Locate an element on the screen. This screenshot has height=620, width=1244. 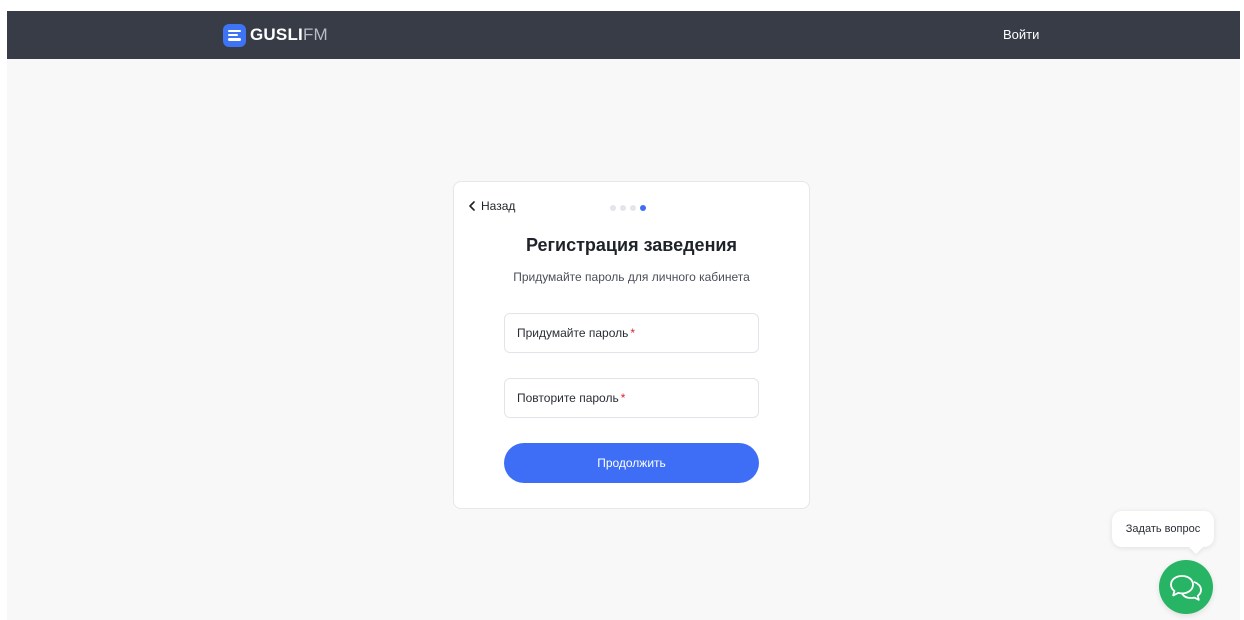
continue-button: Продолжить is located at coordinates (631, 463).